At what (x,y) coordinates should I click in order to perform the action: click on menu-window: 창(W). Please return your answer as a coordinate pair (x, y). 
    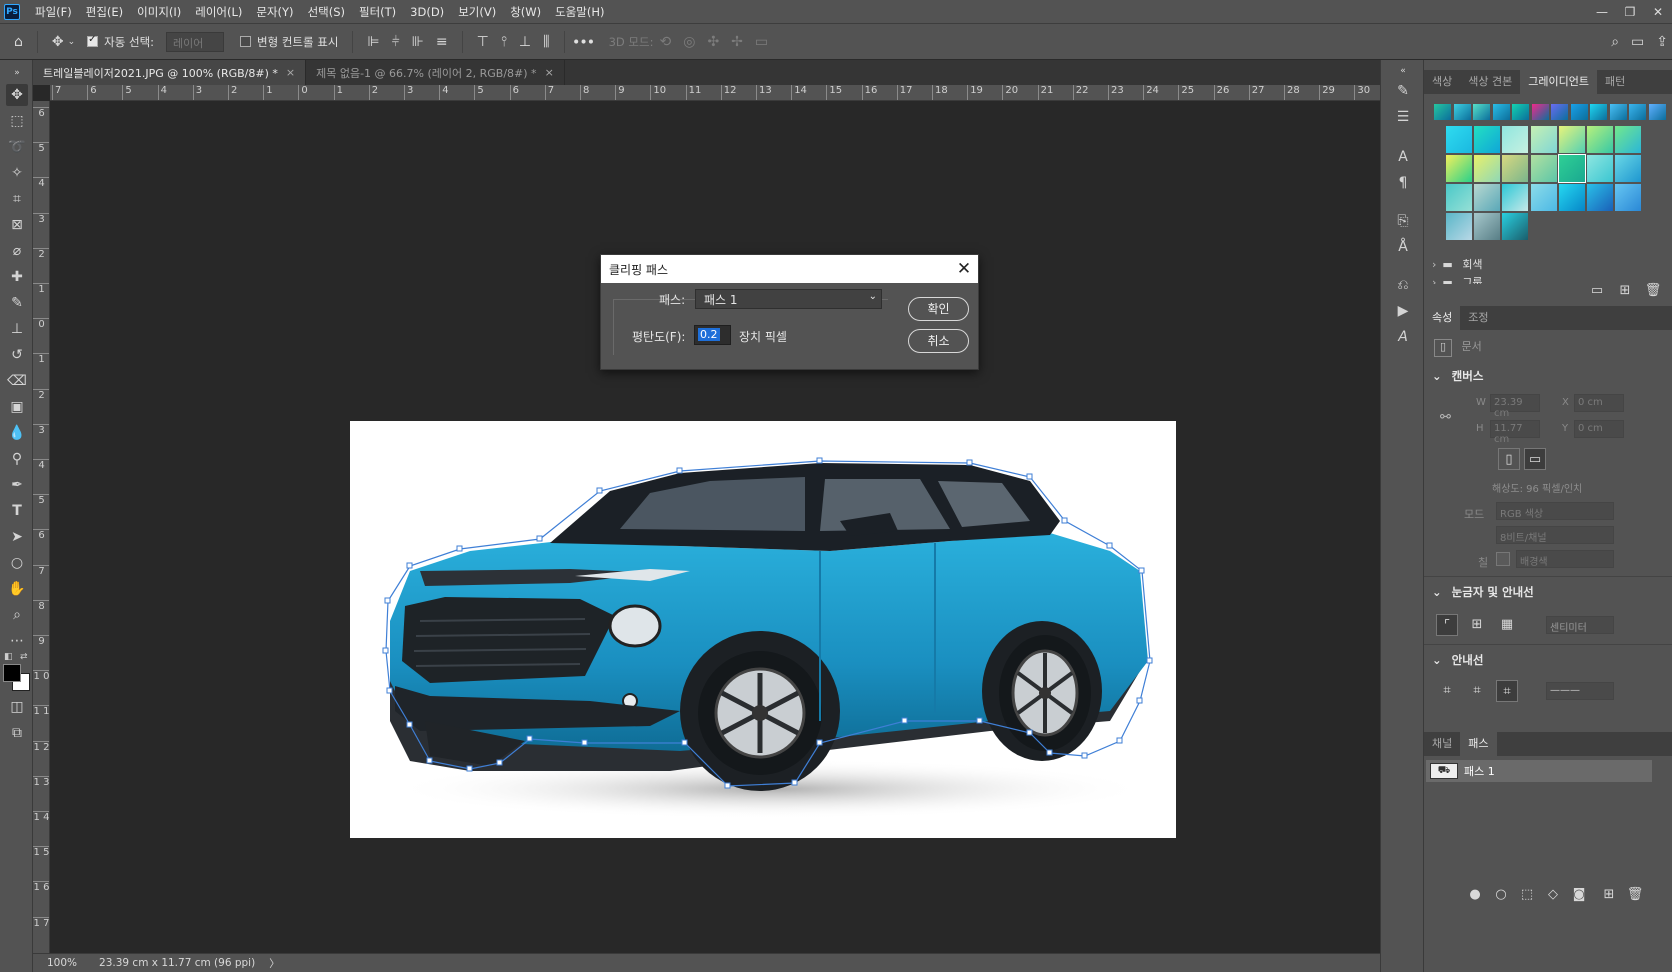
    Looking at the image, I should click on (525, 12).